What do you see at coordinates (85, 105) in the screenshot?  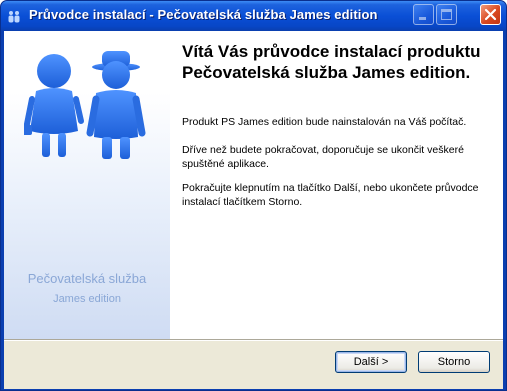 I see `people-logo-icon` at bounding box center [85, 105].